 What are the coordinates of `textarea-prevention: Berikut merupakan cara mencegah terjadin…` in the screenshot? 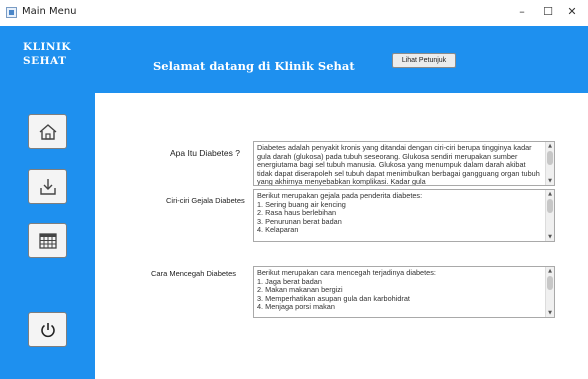 It's located at (404, 292).